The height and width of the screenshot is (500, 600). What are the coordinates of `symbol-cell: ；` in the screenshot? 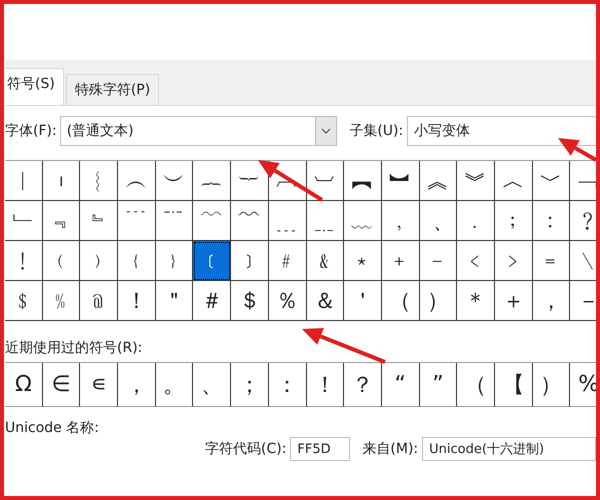 It's located at (250, 385).